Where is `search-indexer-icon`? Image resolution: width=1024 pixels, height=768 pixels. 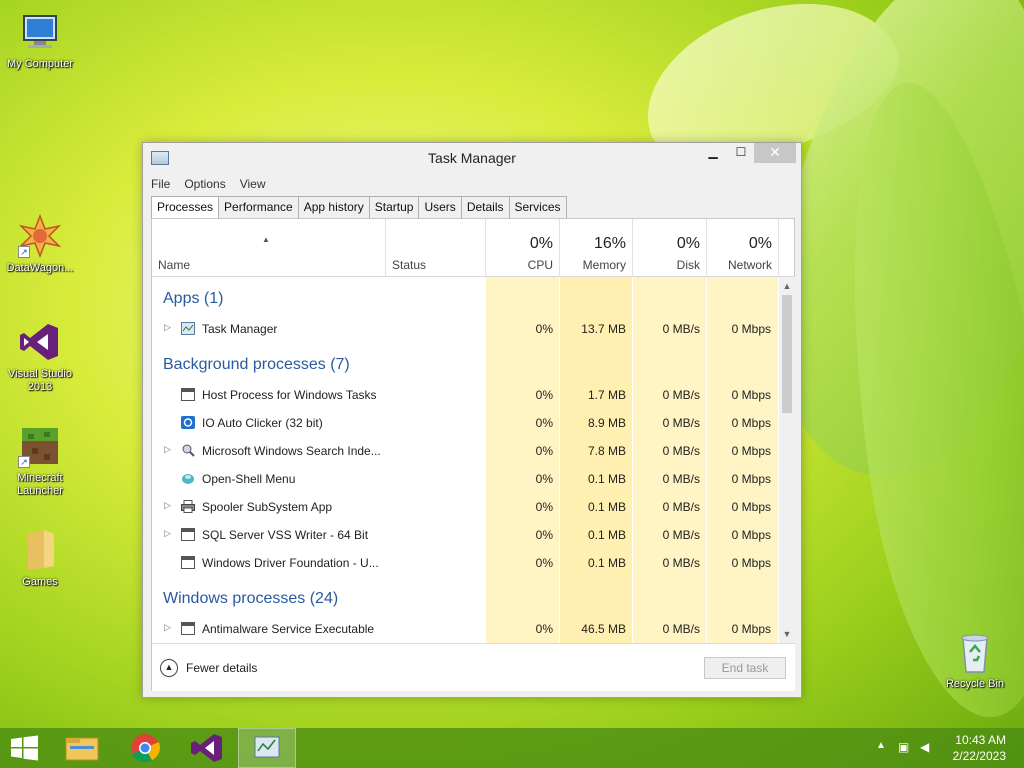 search-indexer-icon is located at coordinates (188, 450).